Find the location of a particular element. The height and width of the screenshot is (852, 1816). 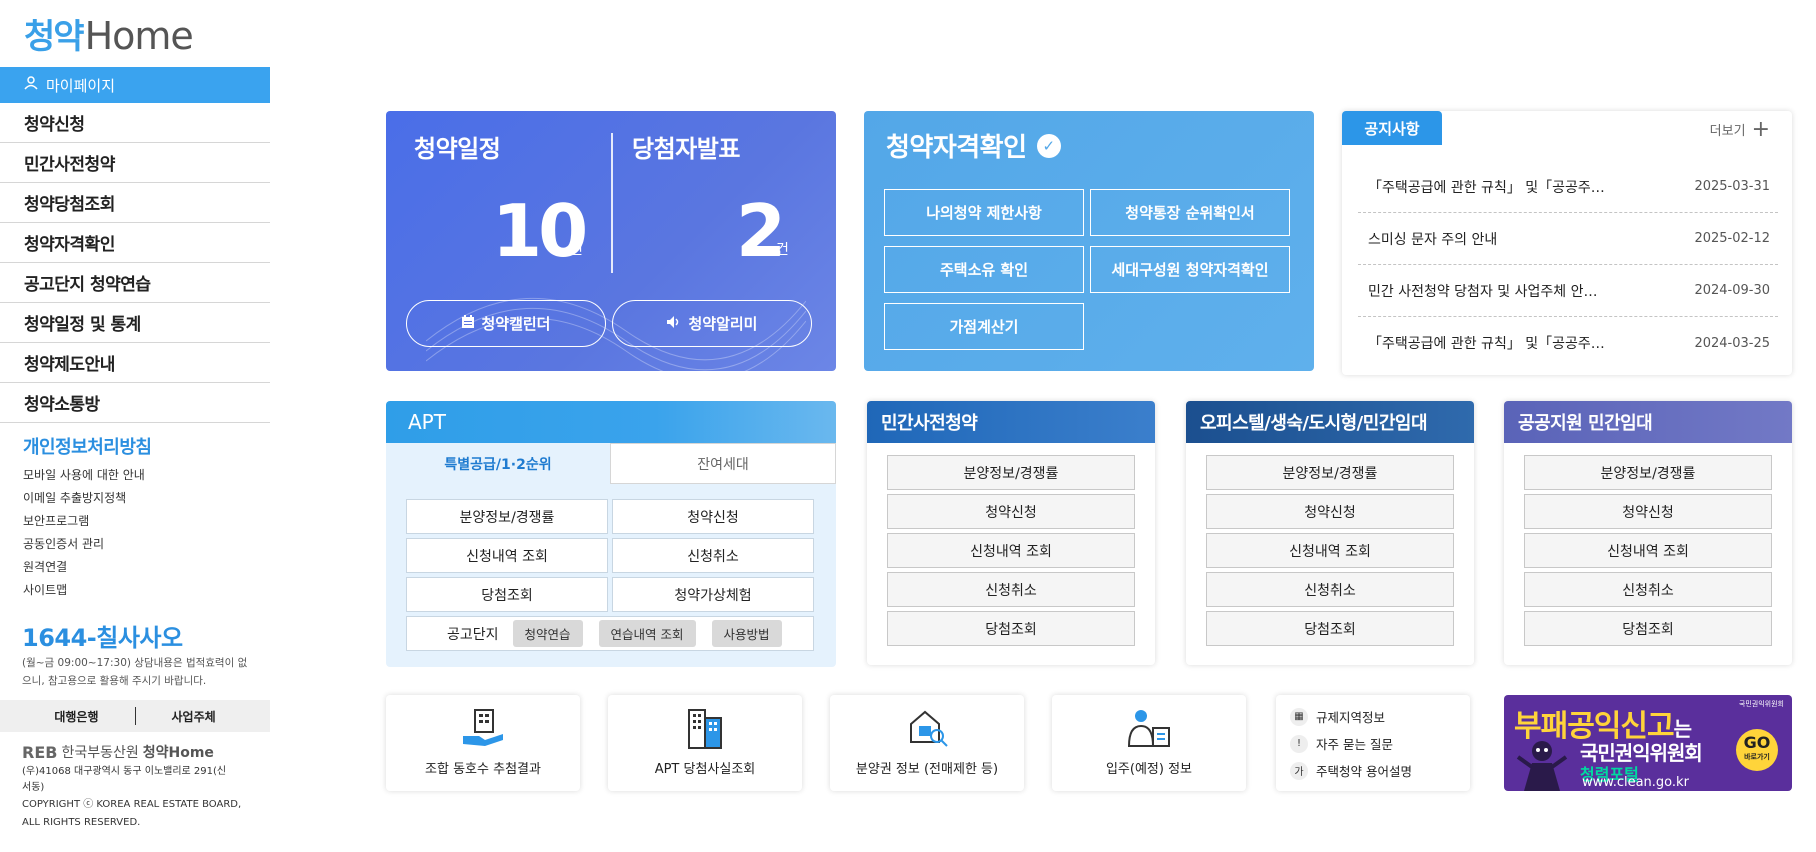

regulated-area-link: ▦ 규제지역정보 is located at coordinates (1373, 716).